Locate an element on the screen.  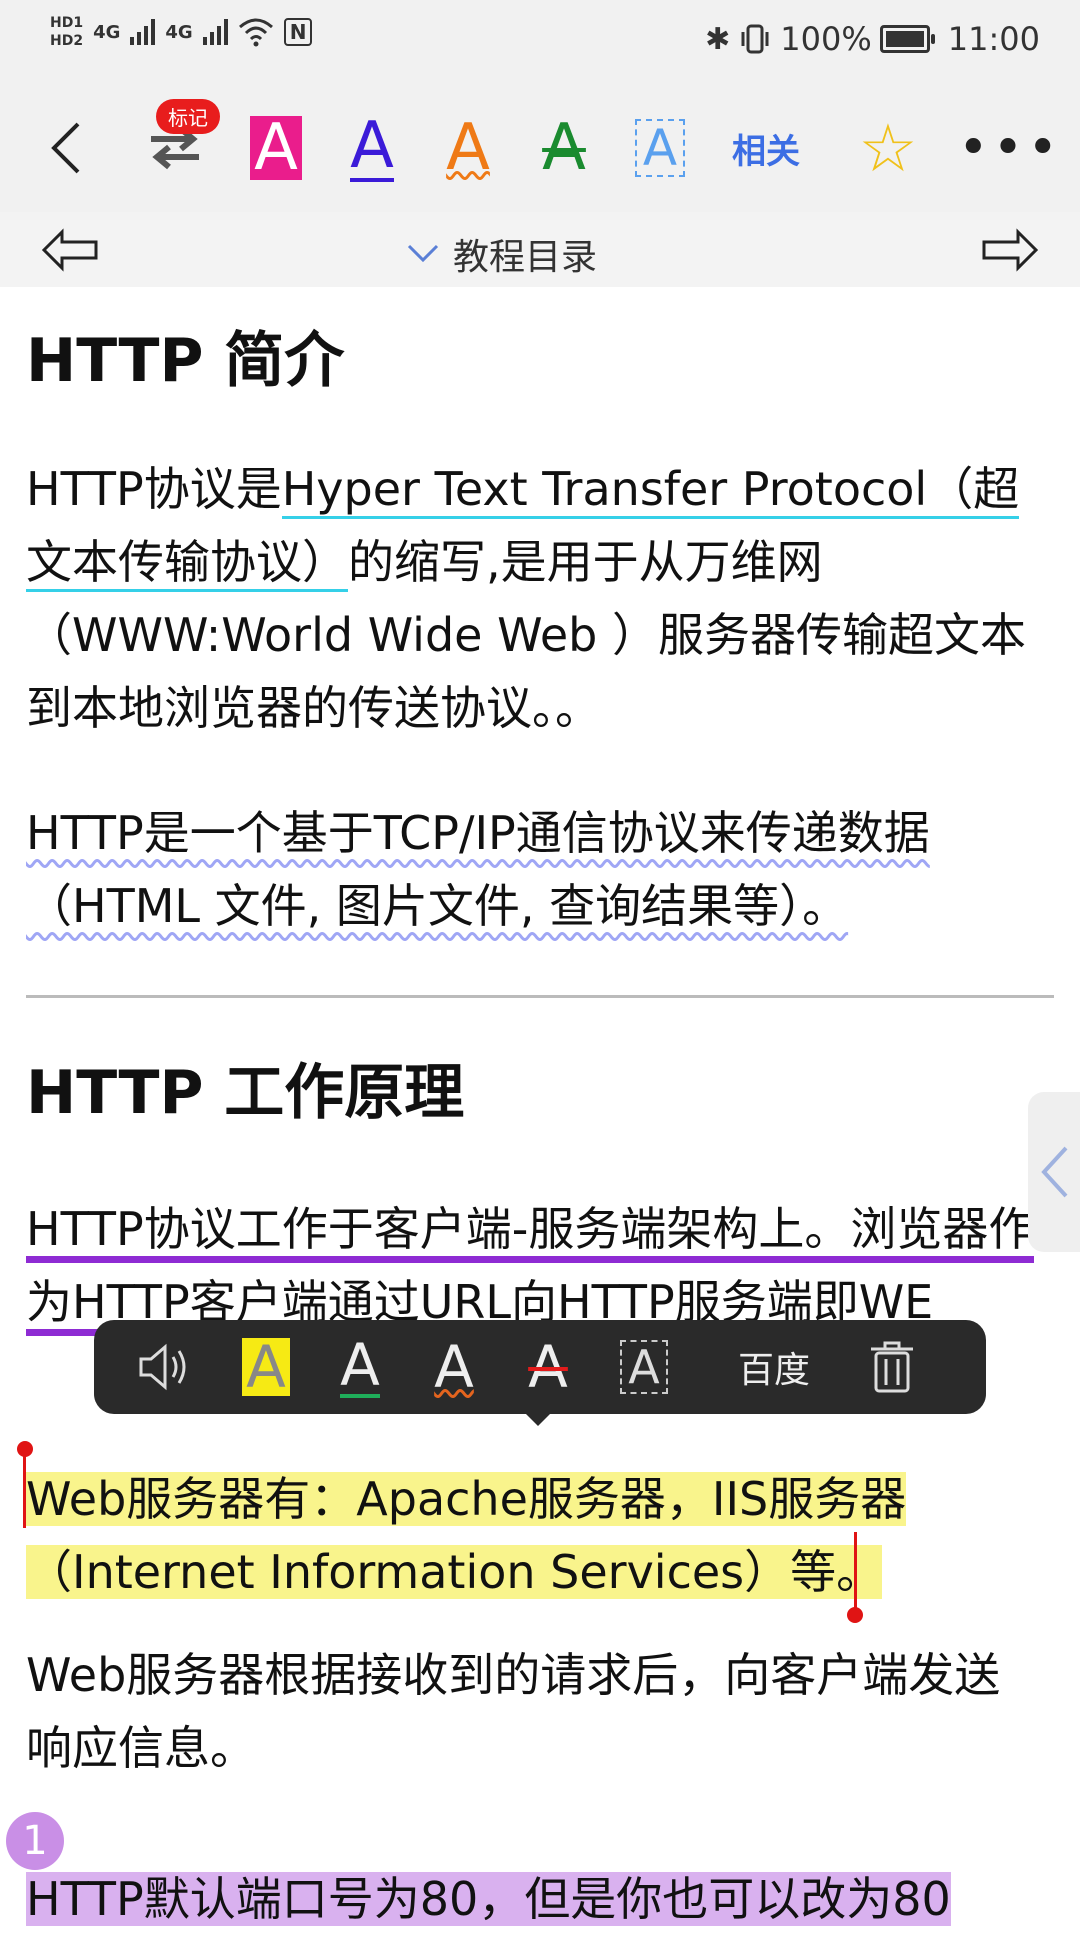
popup-highlight-button: A is located at coordinates (266, 1367).